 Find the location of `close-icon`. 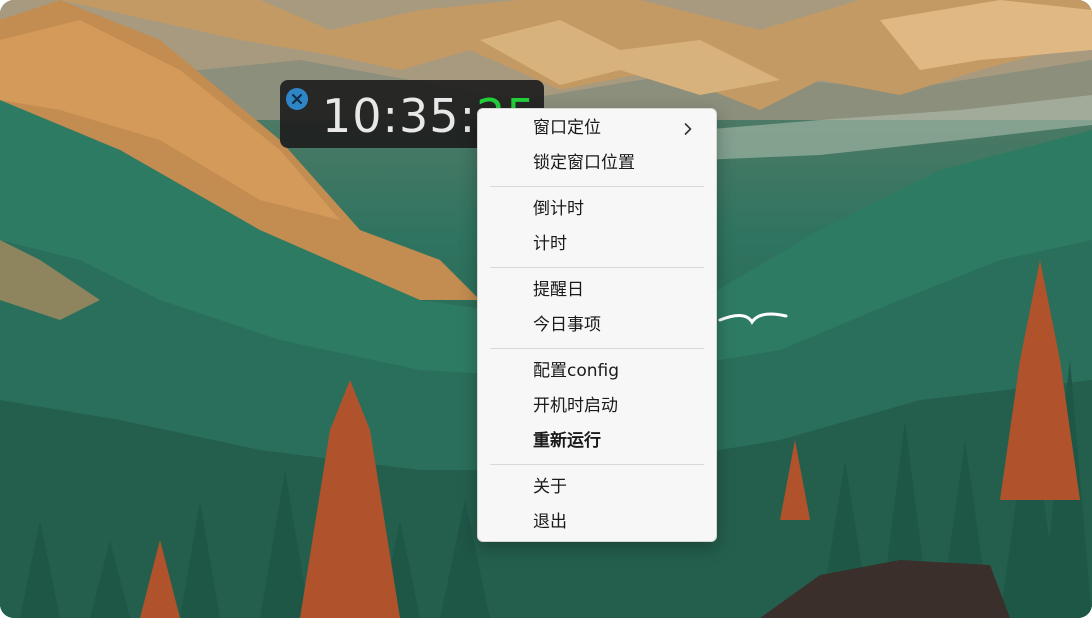

close-icon is located at coordinates (297, 99).